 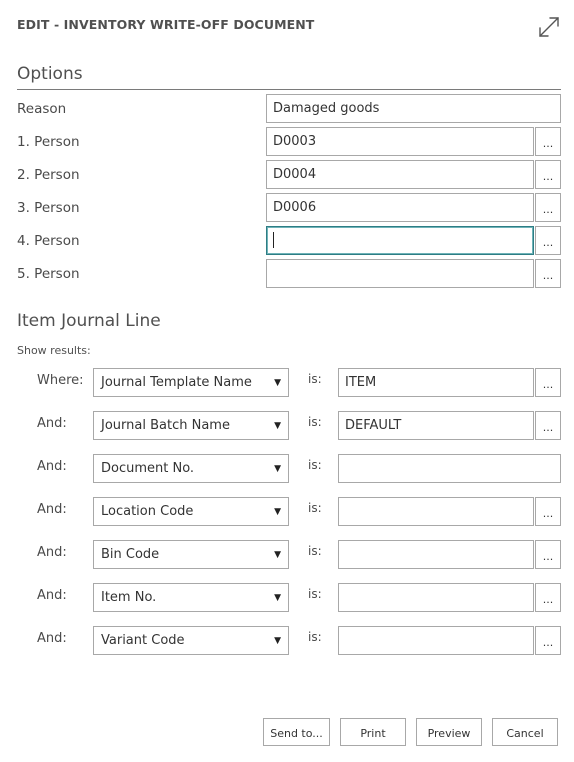 I want to click on options-section-title: Options, so click(x=50, y=74).